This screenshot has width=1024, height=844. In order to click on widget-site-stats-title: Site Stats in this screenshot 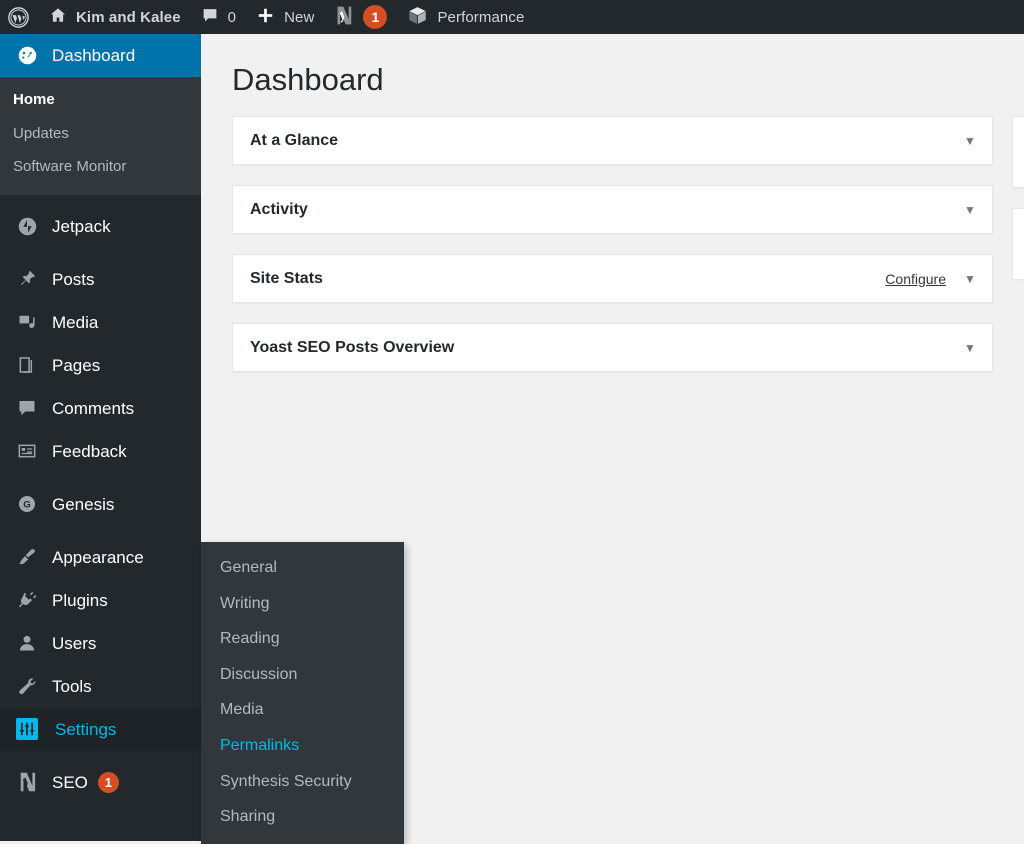, I will do `click(286, 278)`.